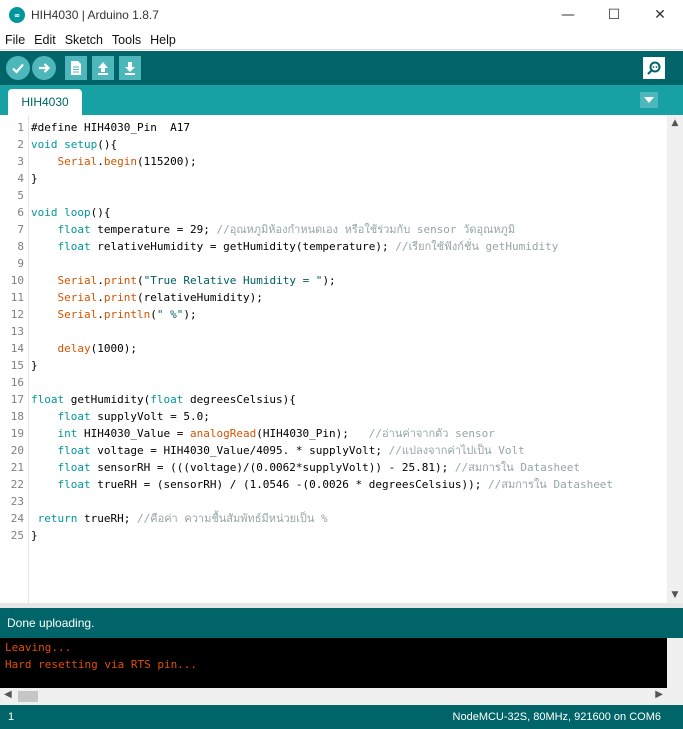 The image size is (683, 729). I want to click on line-number: 23, so click(17, 501).